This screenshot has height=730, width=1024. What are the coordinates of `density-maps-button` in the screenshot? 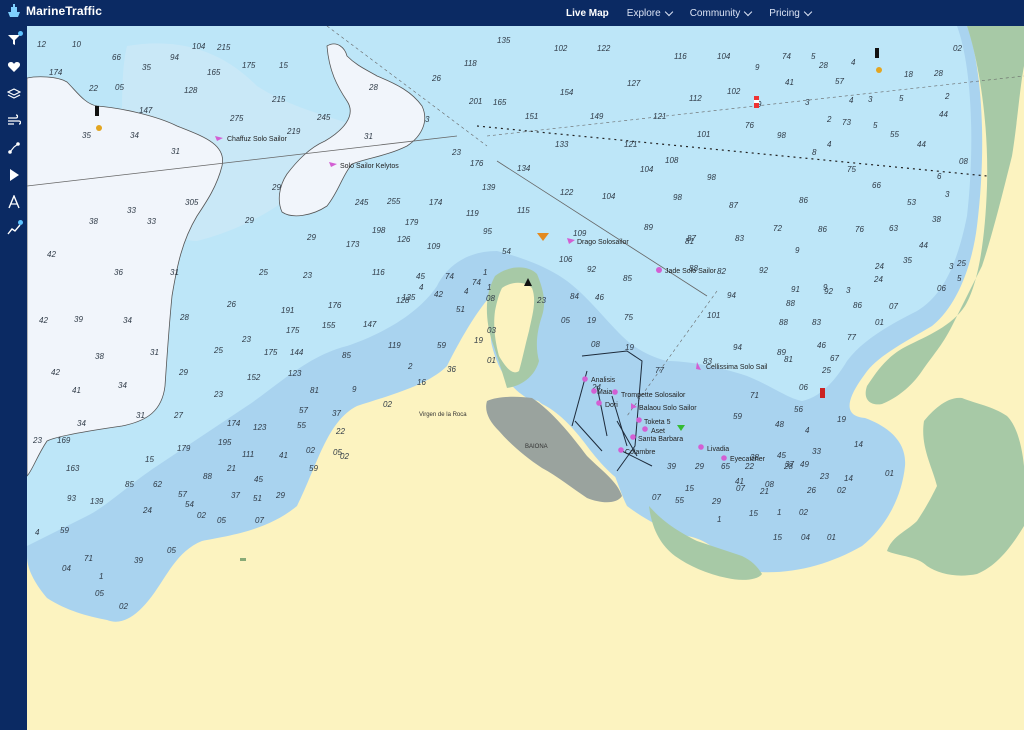 It's located at (13, 228).